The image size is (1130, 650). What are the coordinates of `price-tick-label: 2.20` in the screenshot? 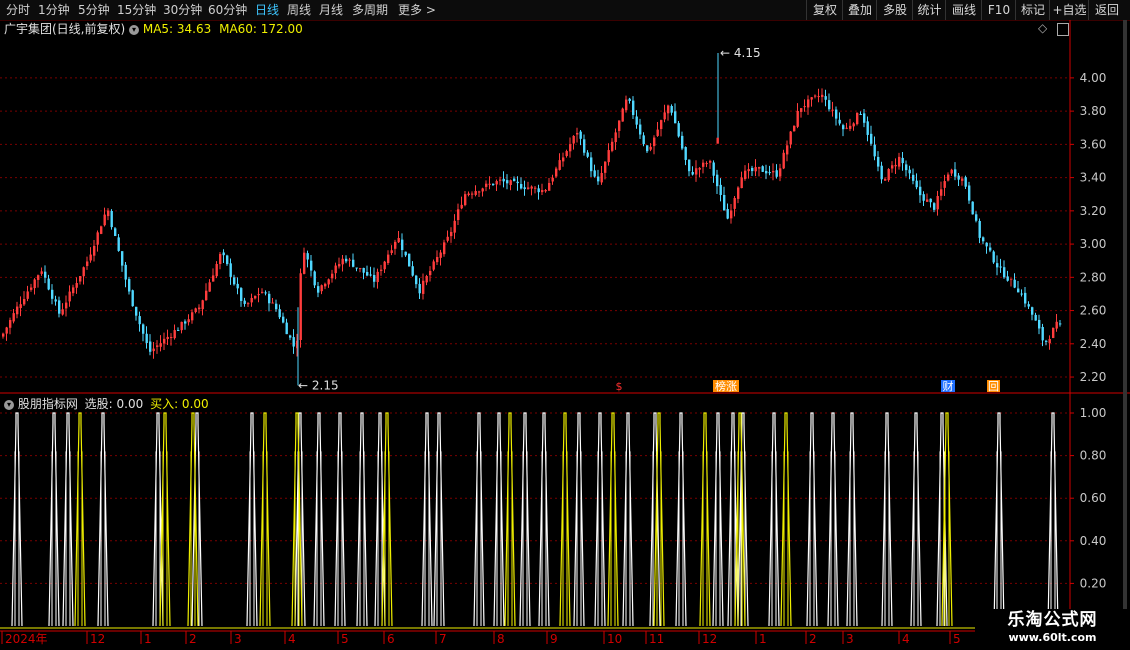 It's located at (1093, 377).